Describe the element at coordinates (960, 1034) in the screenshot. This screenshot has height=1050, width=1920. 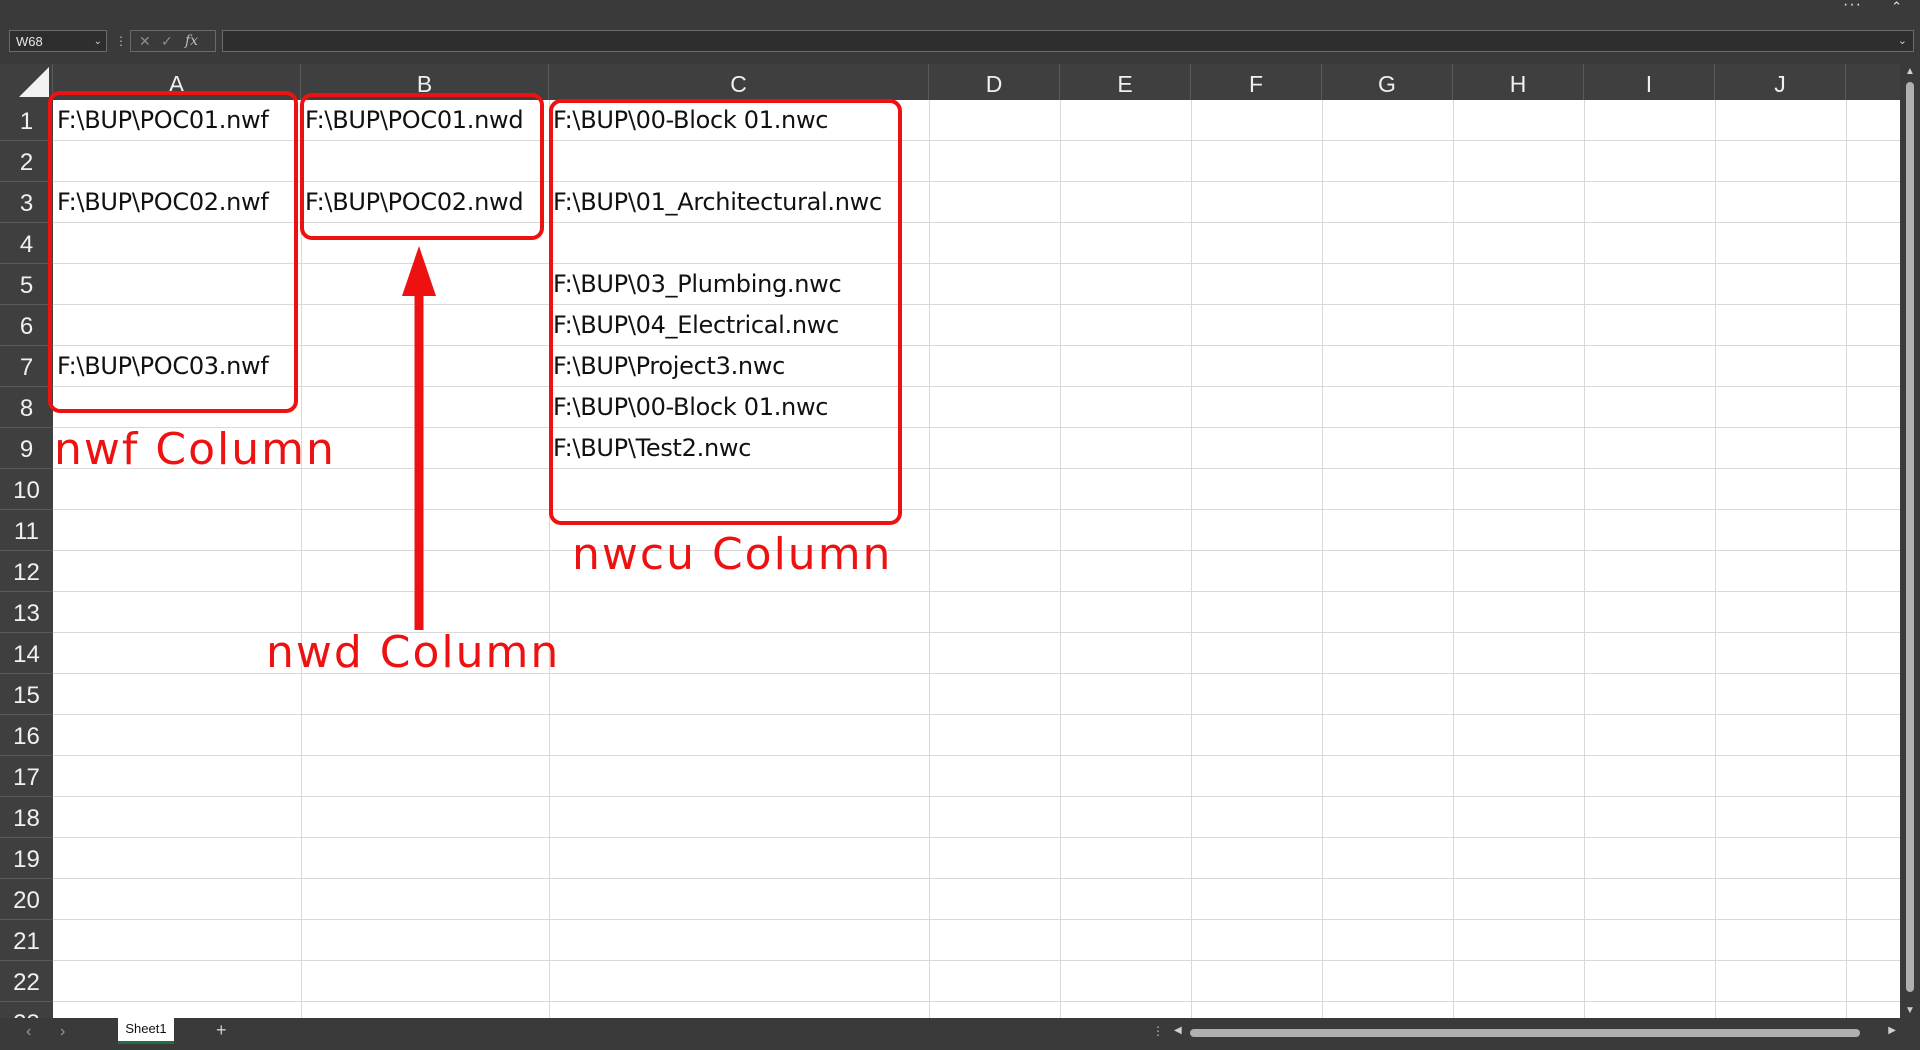
I see `sheet-tab-bar: ‹ › Sheet1 + ⋮ ◀ ▶` at that location.